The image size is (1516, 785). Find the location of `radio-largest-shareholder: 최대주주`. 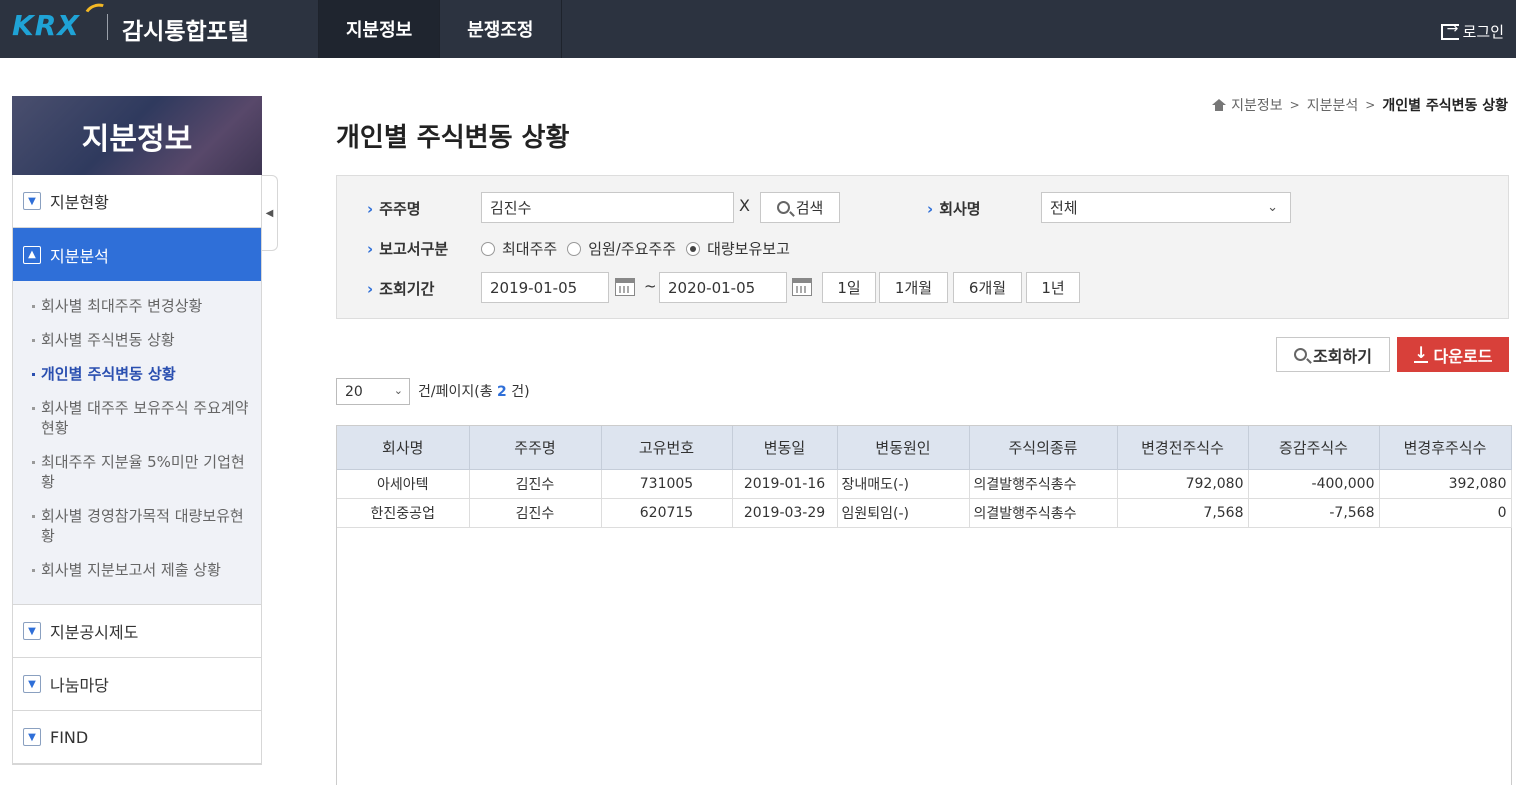

radio-largest-shareholder: 최대주주 is located at coordinates (519, 248).